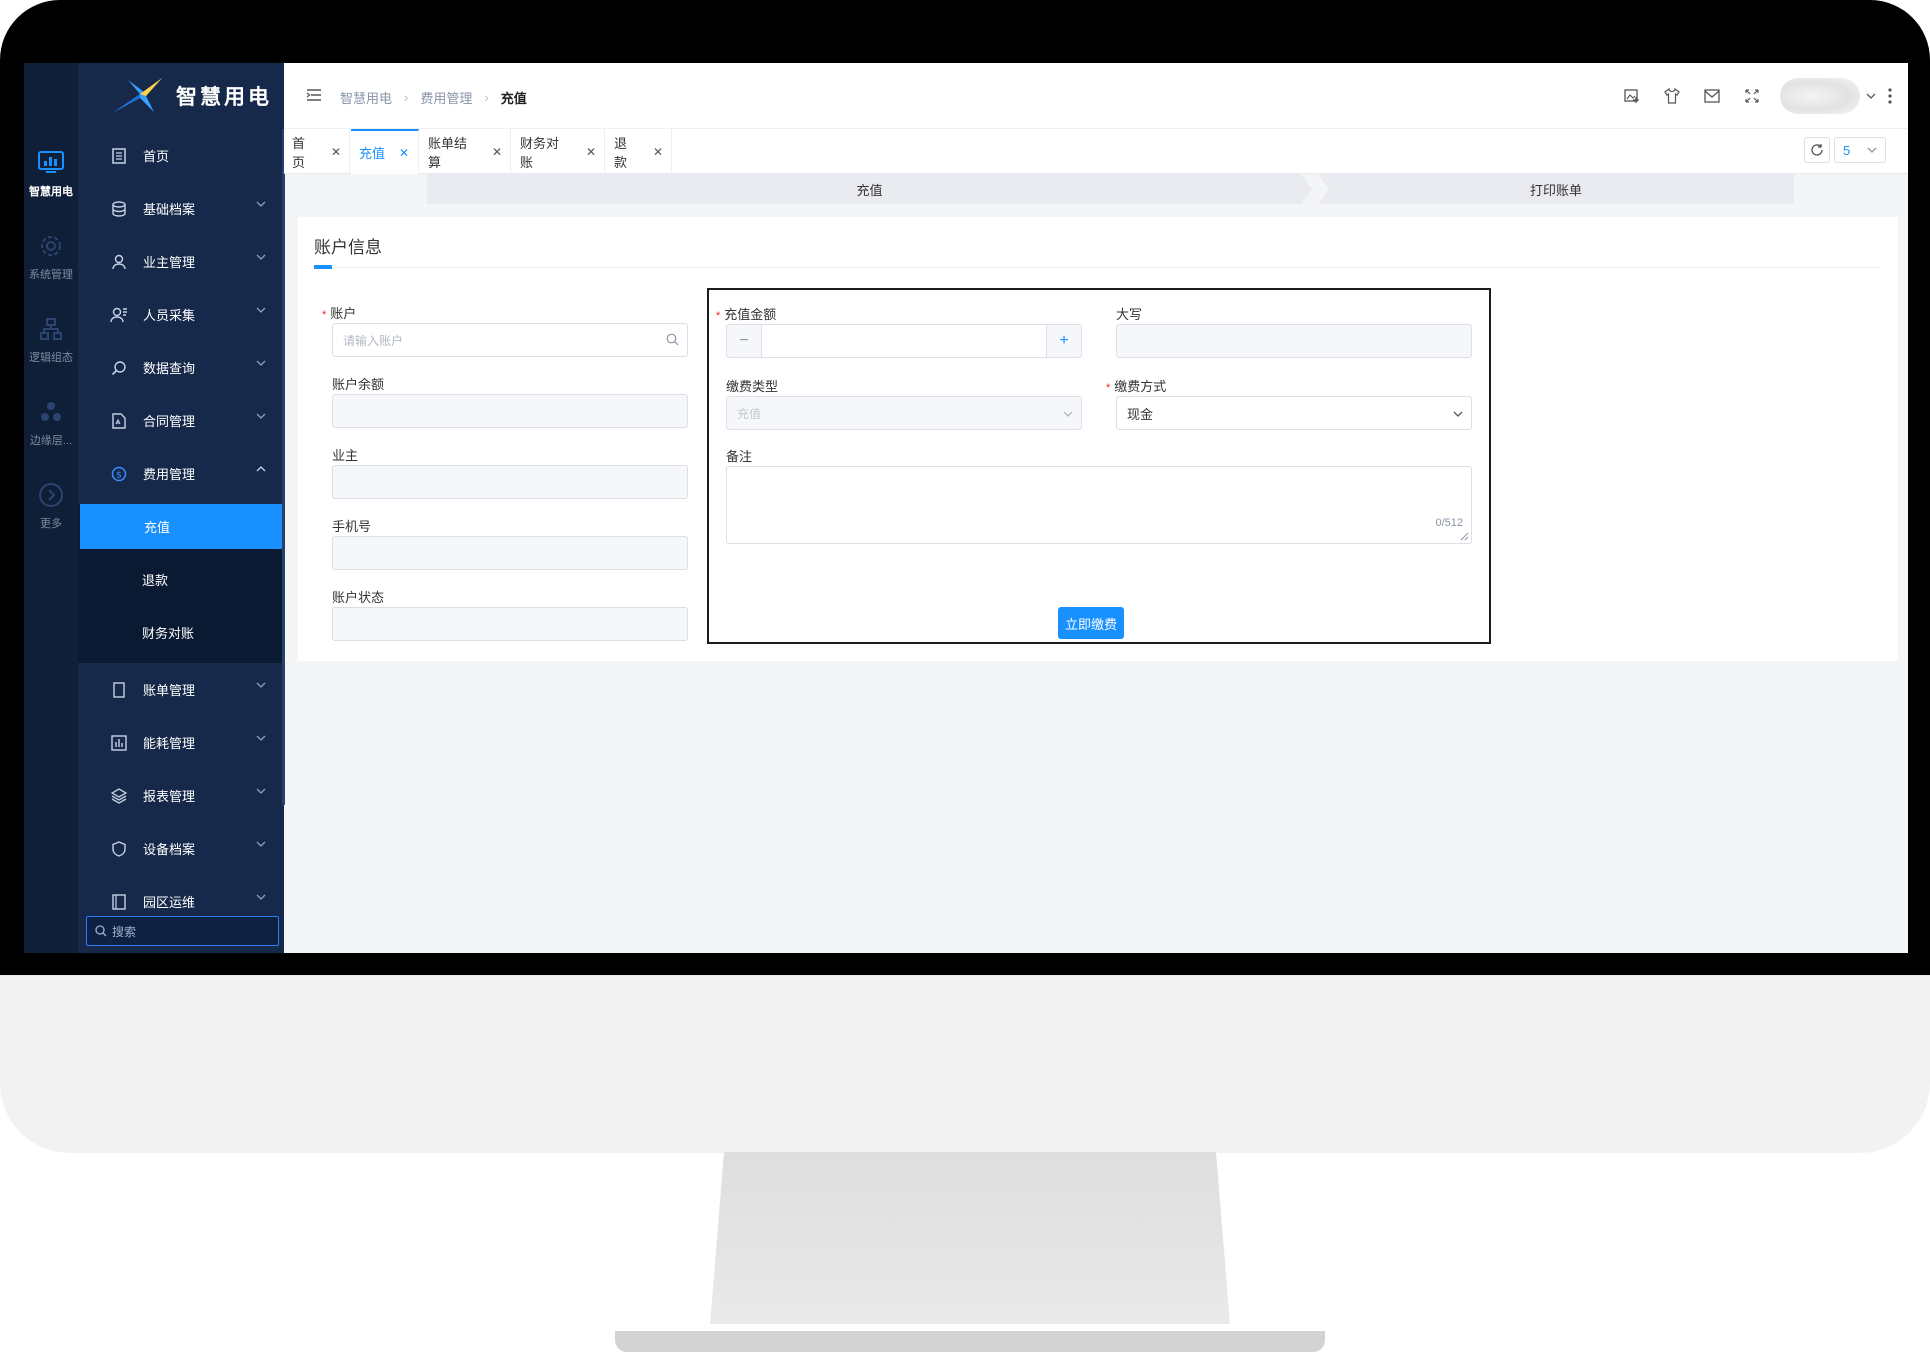 This screenshot has height=1352, width=1930. I want to click on account-input-placeholder: 请输入账户, so click(373, 340).